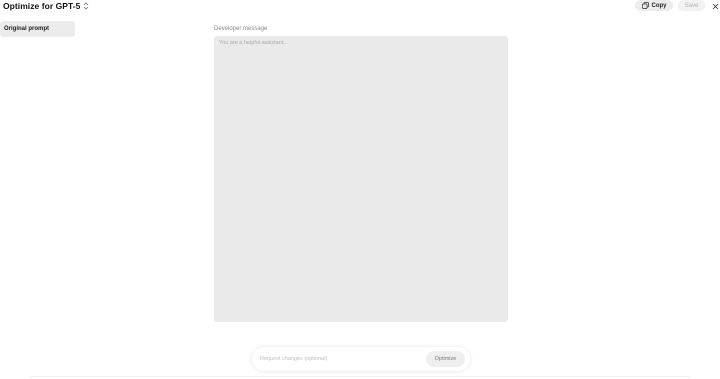 This screenshot has width=720, height=379. What do you see at coordinates (86, 6) in the screenshot?
I see `chevron-up-down-icon` at bounding box center [86, 6].